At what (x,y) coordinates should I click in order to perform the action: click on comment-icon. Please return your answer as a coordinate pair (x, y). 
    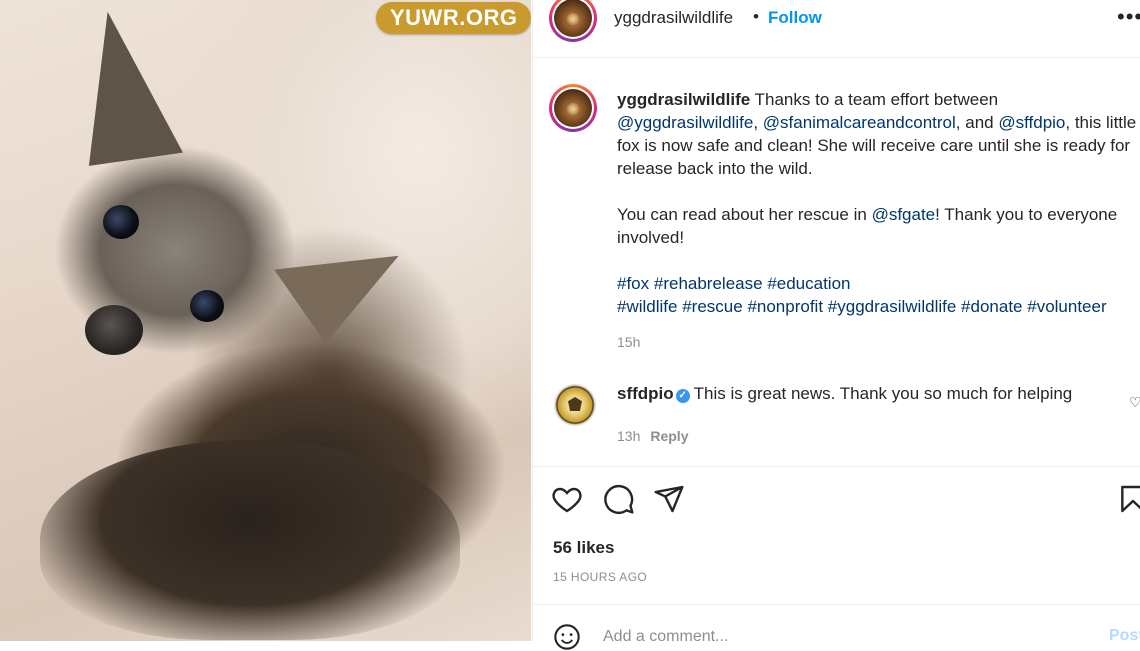
    Looking at the image, I should click on (619, 499).